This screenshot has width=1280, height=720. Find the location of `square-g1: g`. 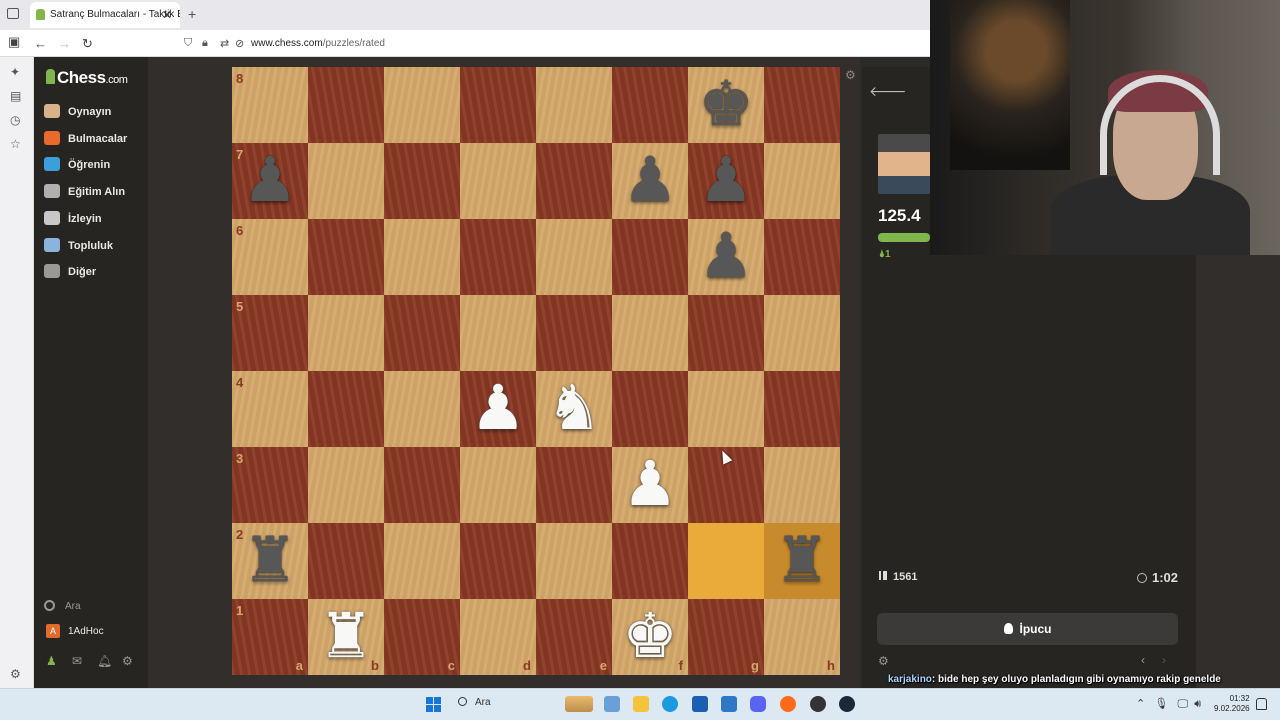

square-g1: g is located at coordinates (726, 637).